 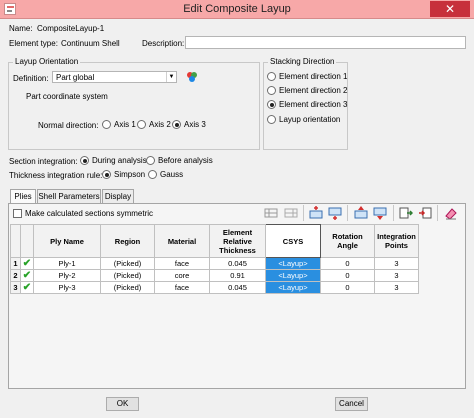 What do you see at coordinates (69, 196) in the screenshot?
I see `tab-shell-parameters: Shell Parameters` at bounding box center [69, 196].